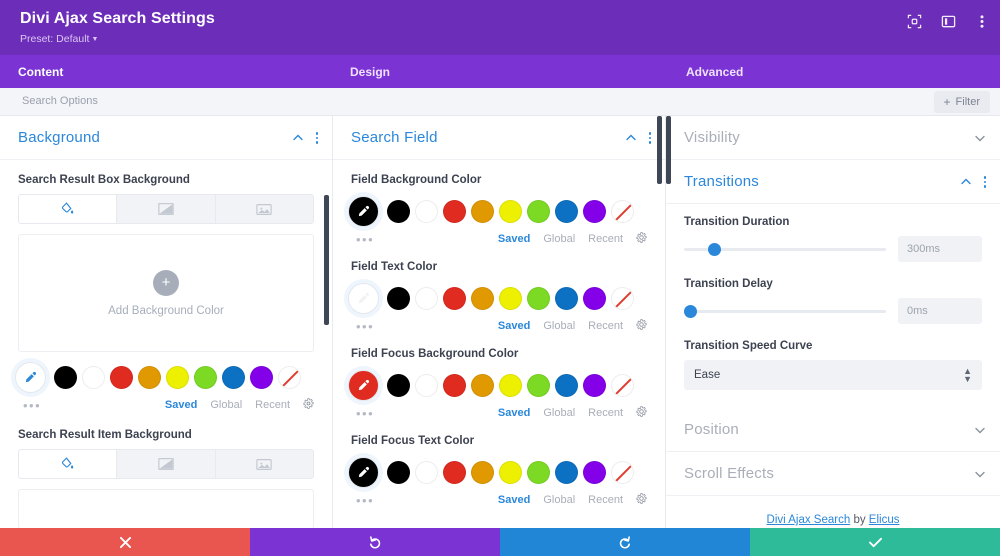 This screenshot has height=556, width=1000. What do you see at coordinates (948, 21) in the screenshot?
I see `panel-layout-icon` at bounding box center [948, 21].